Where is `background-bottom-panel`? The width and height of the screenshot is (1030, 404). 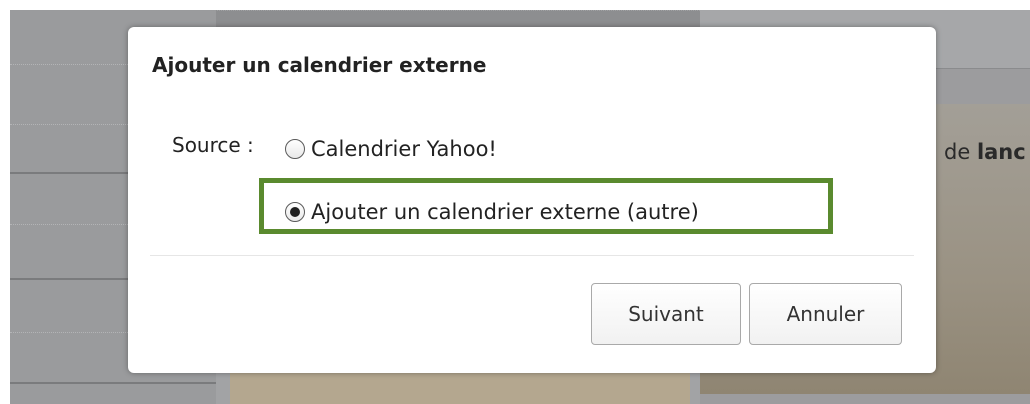
background-bottom-panel is located at coordinates (460, 387).